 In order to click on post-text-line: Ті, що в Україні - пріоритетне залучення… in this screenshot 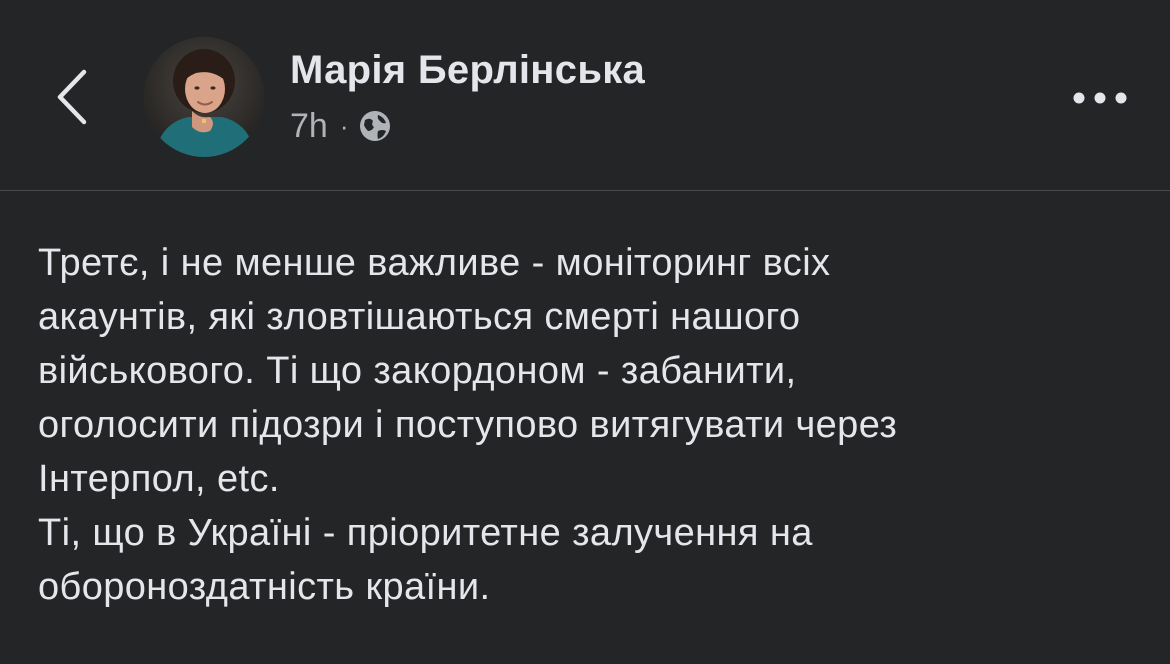, I will do `click(425, 533)`.